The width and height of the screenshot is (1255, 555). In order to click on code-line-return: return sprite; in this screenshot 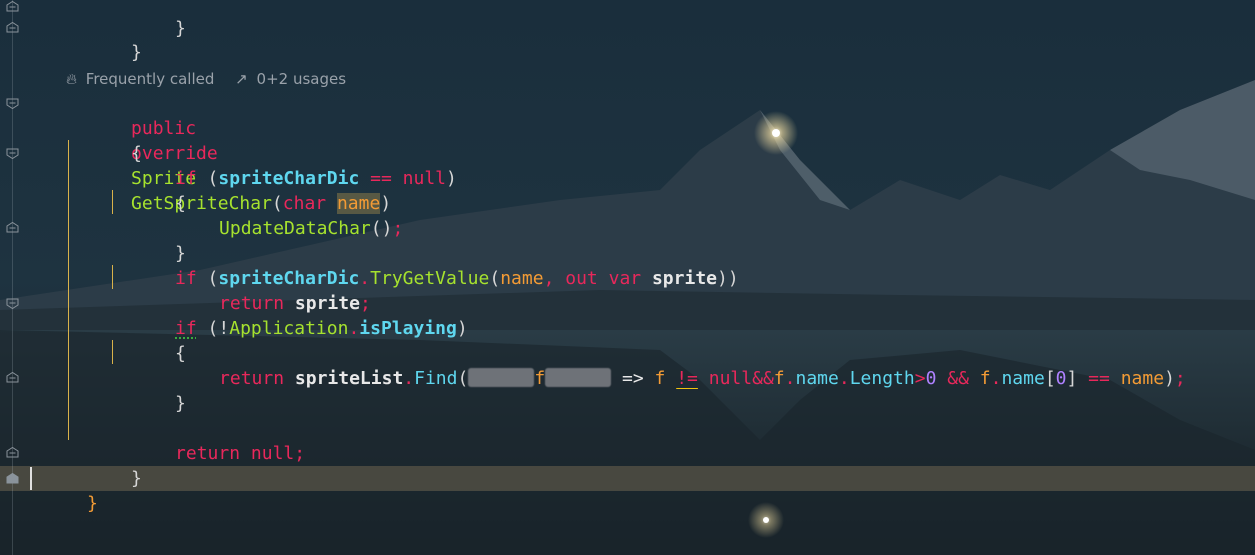, I will do `click(262, 290)`.